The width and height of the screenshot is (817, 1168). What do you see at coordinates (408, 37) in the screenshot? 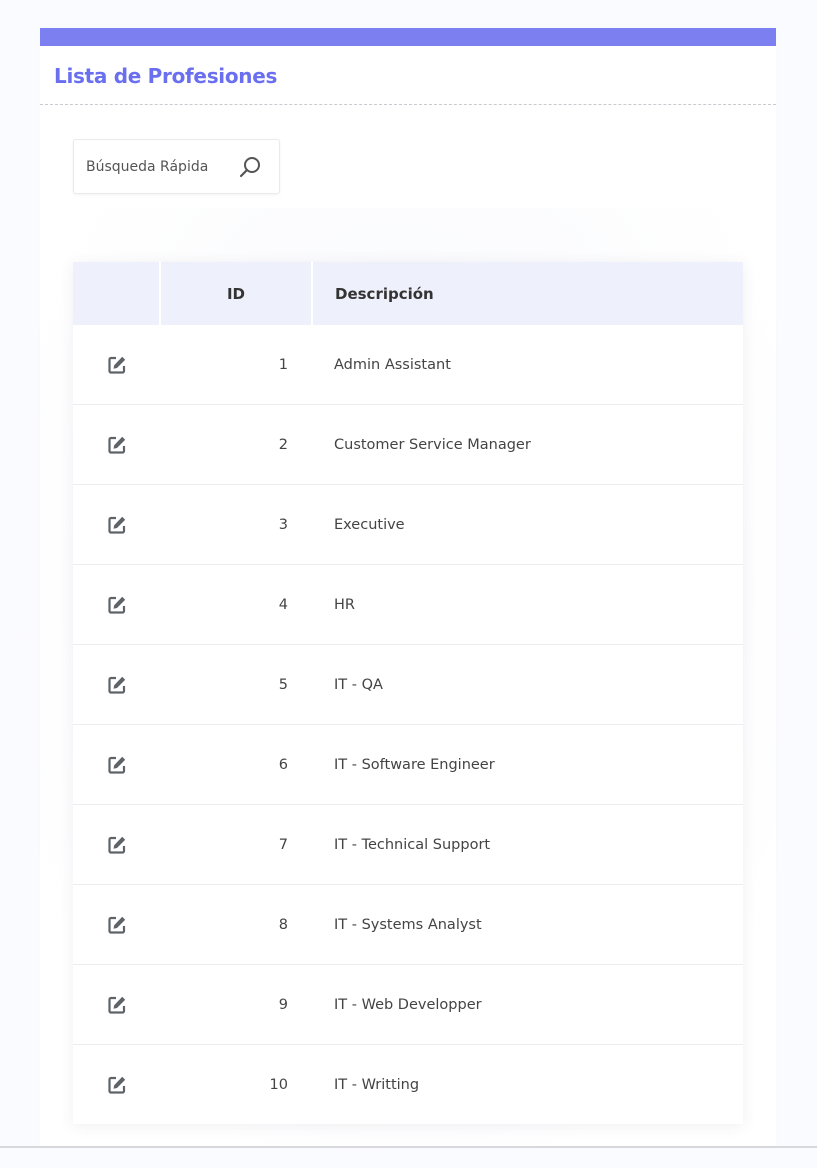
I see `panel-accent-bar` at bounding box center [408, 37].